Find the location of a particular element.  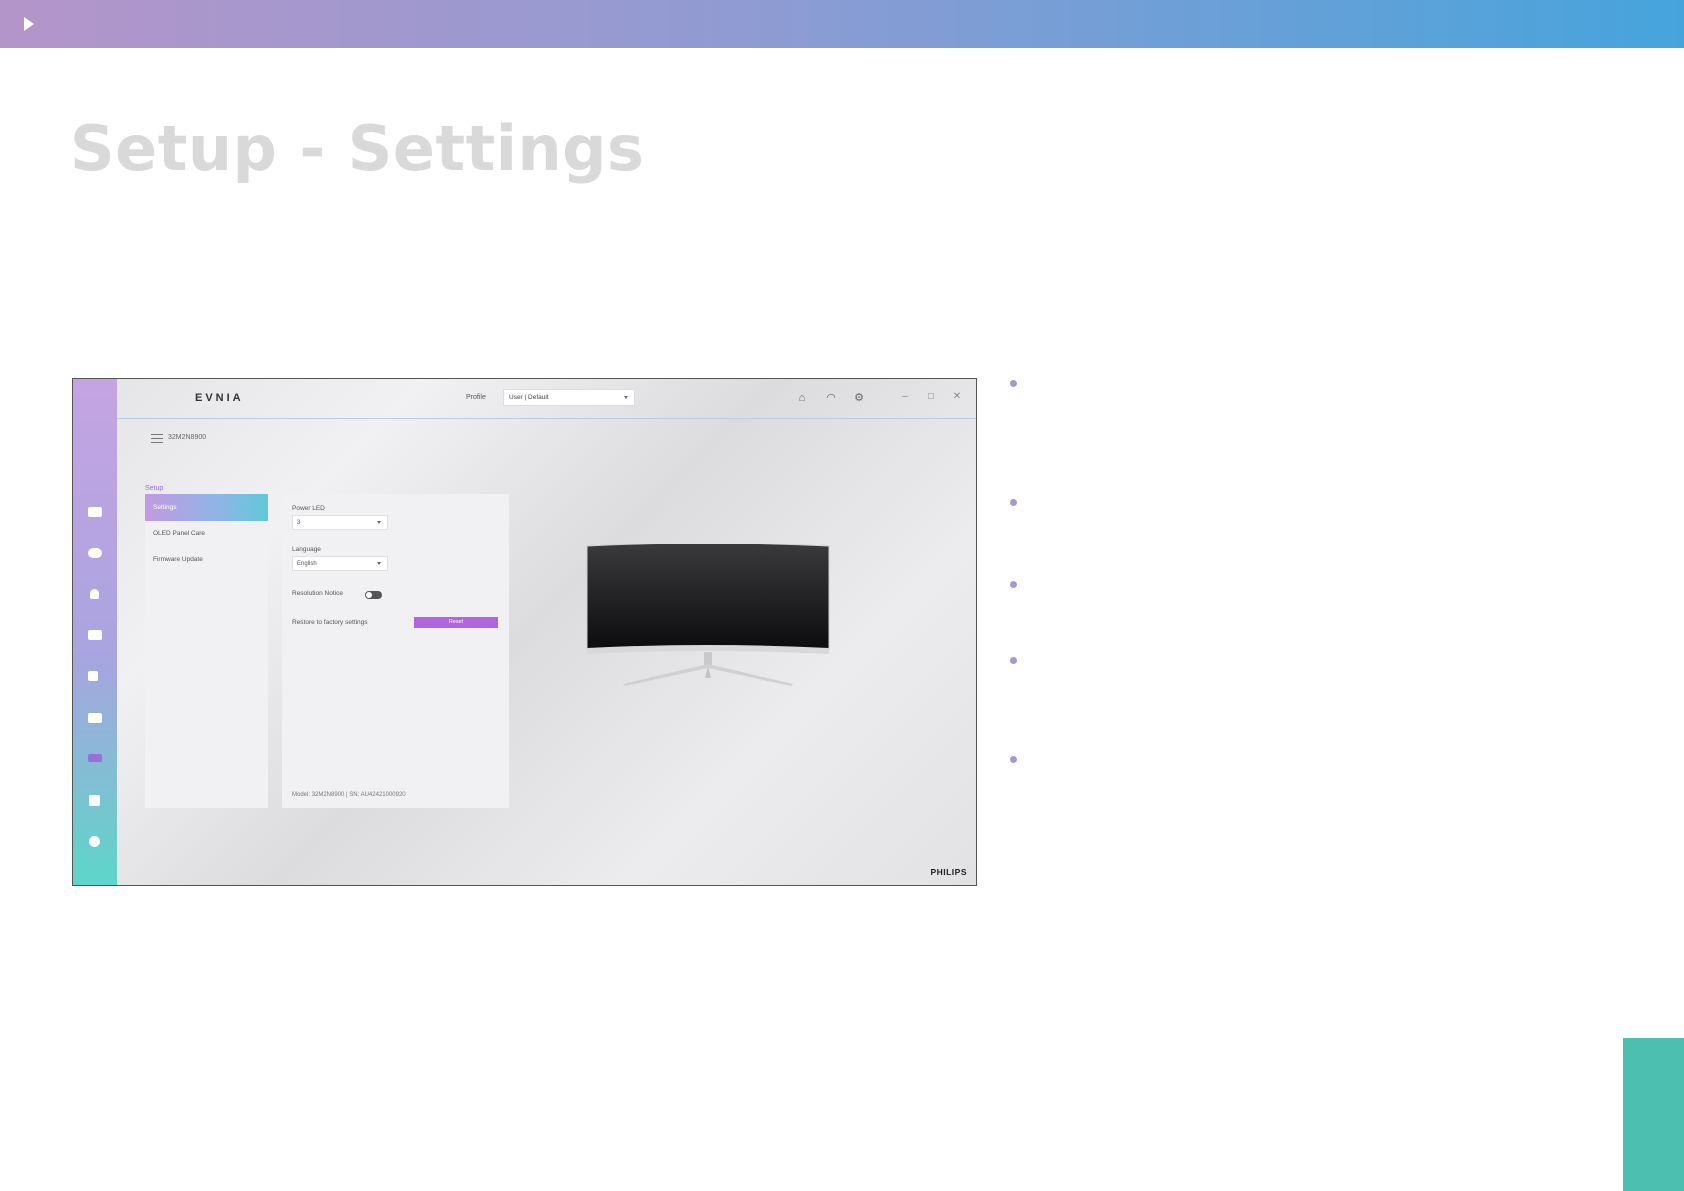

side-rail is located at coordinates (95, 632).